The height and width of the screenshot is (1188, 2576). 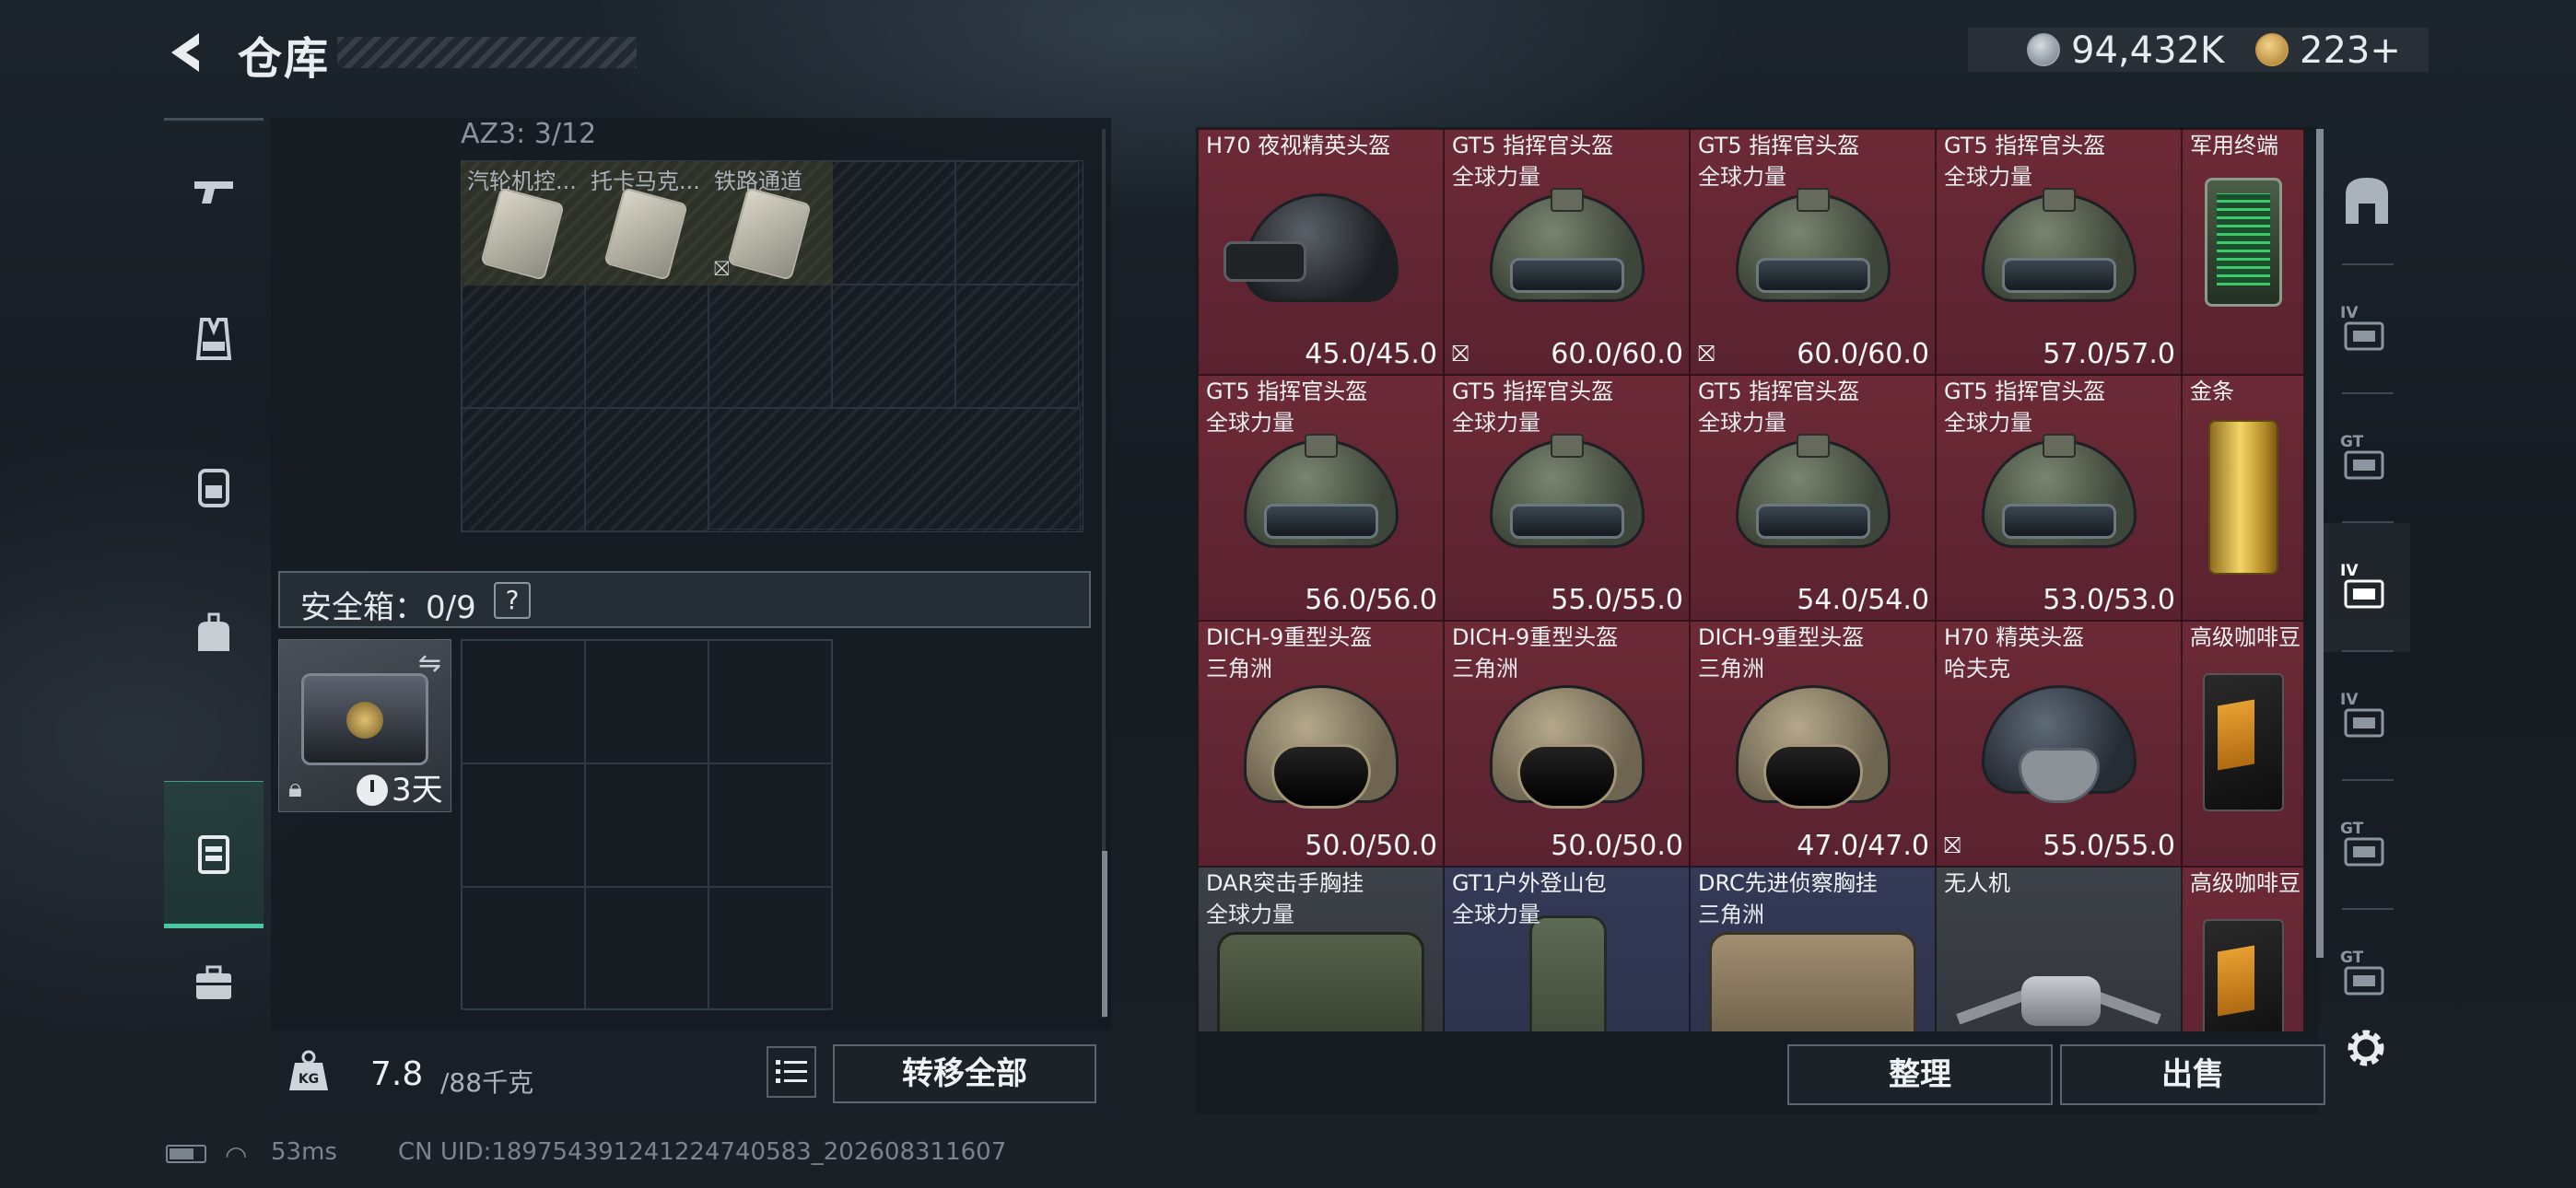 I want to click on safe-box-time-left: 3天, so click(x=417, y=790).